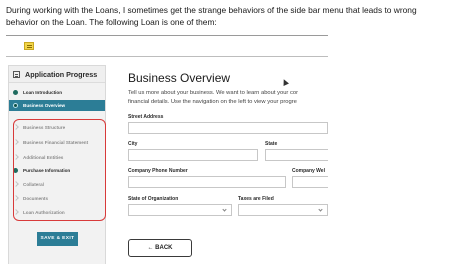  What do you see at coordinates (160, 248) in the screenshot?
I see `back-button: ← BACK` at bounding box center [160, 248].